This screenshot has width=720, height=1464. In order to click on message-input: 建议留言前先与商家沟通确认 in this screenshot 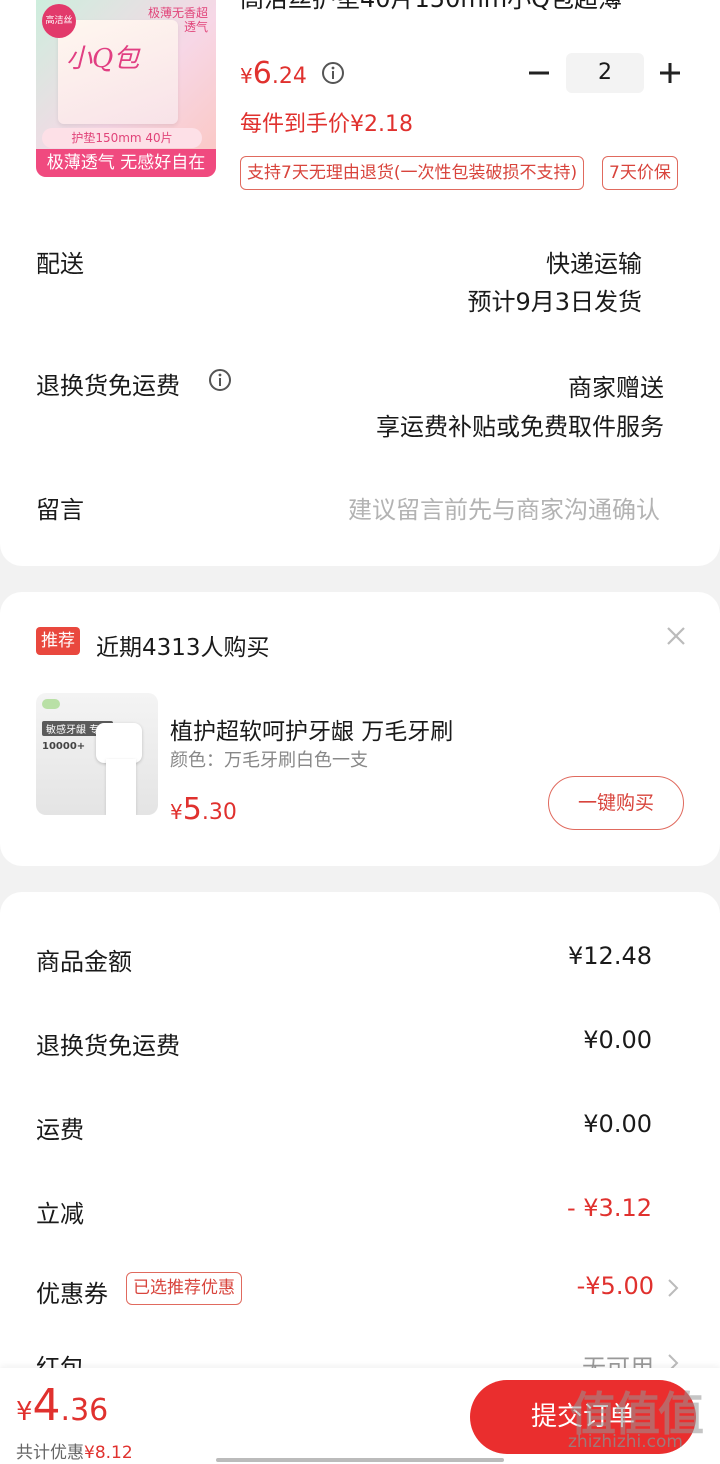, I will do `click(504, 507)`.